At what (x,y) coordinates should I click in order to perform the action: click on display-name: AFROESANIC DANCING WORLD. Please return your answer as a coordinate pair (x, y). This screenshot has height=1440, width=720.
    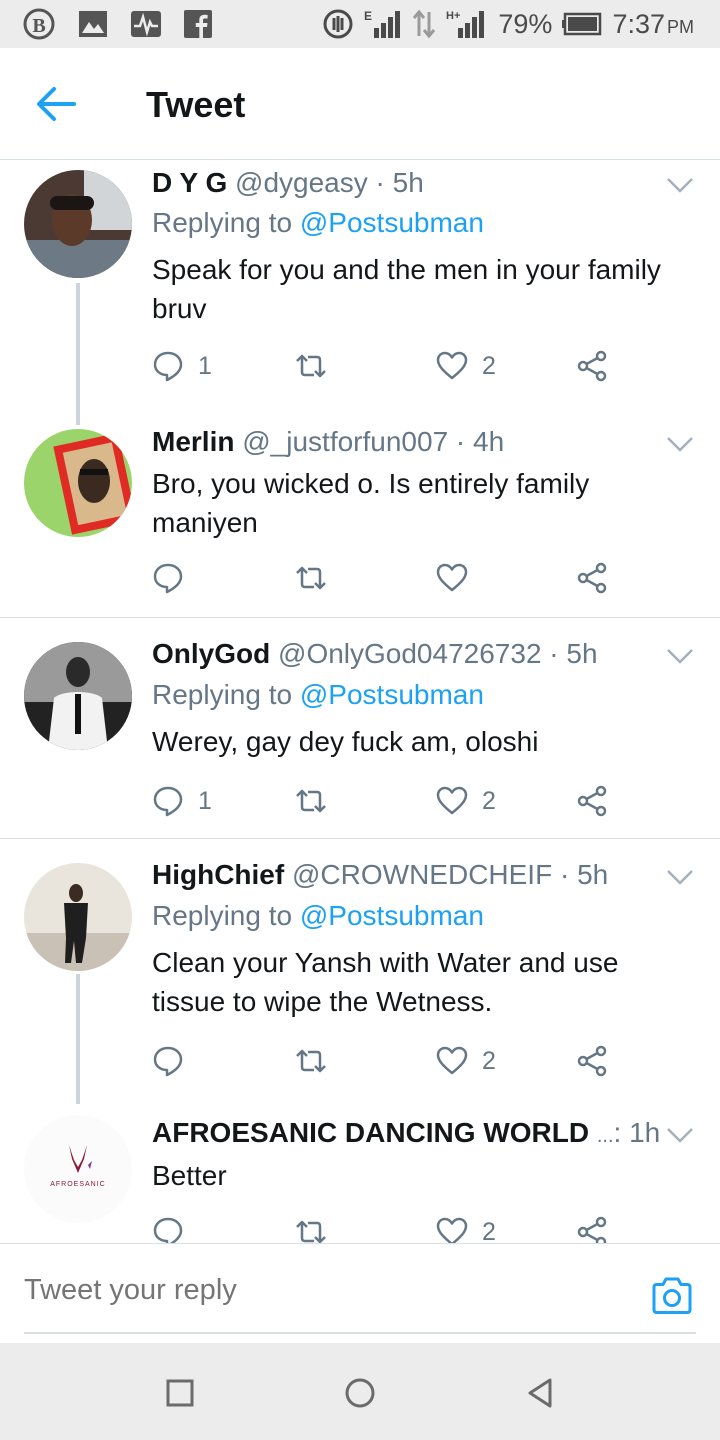
    Looking at the image, I should click on (370, 1132).